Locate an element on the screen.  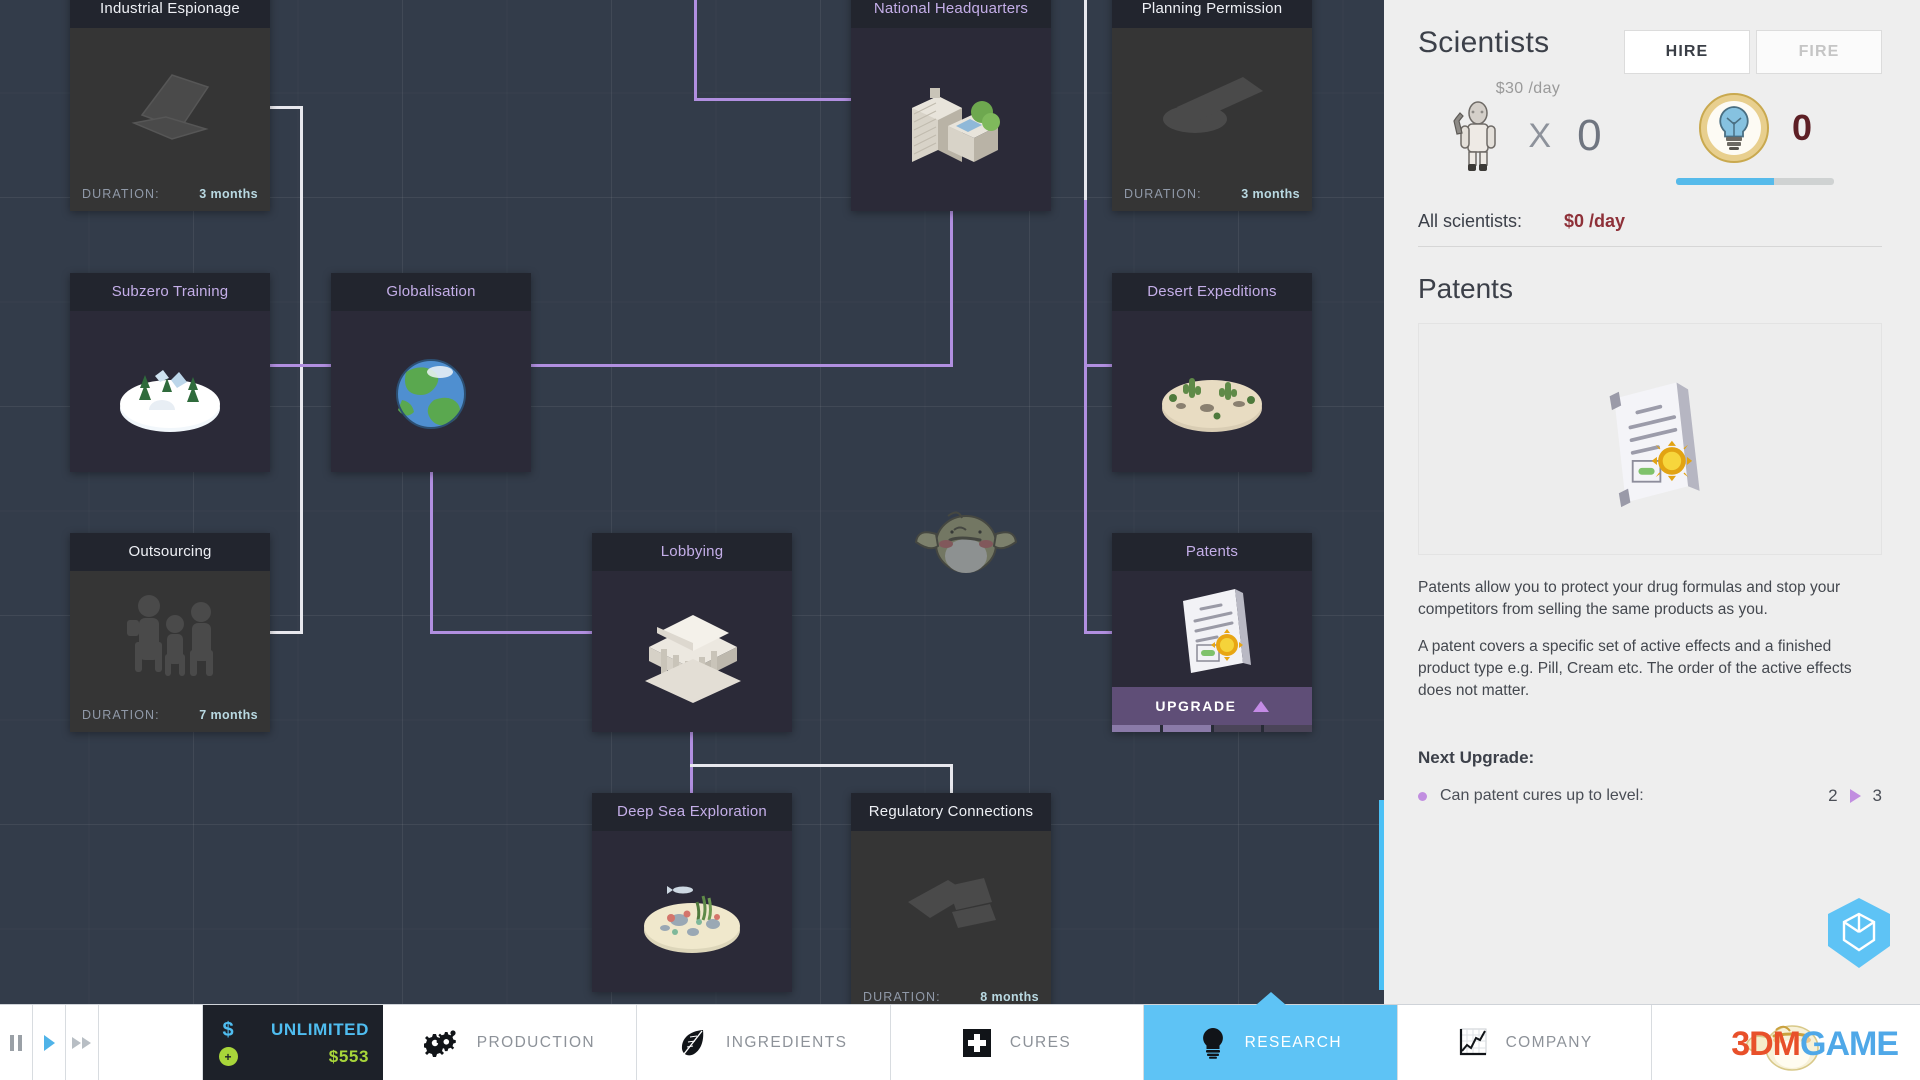
node-title: Deep Sea Exploration is located at coordinates (692, 812).